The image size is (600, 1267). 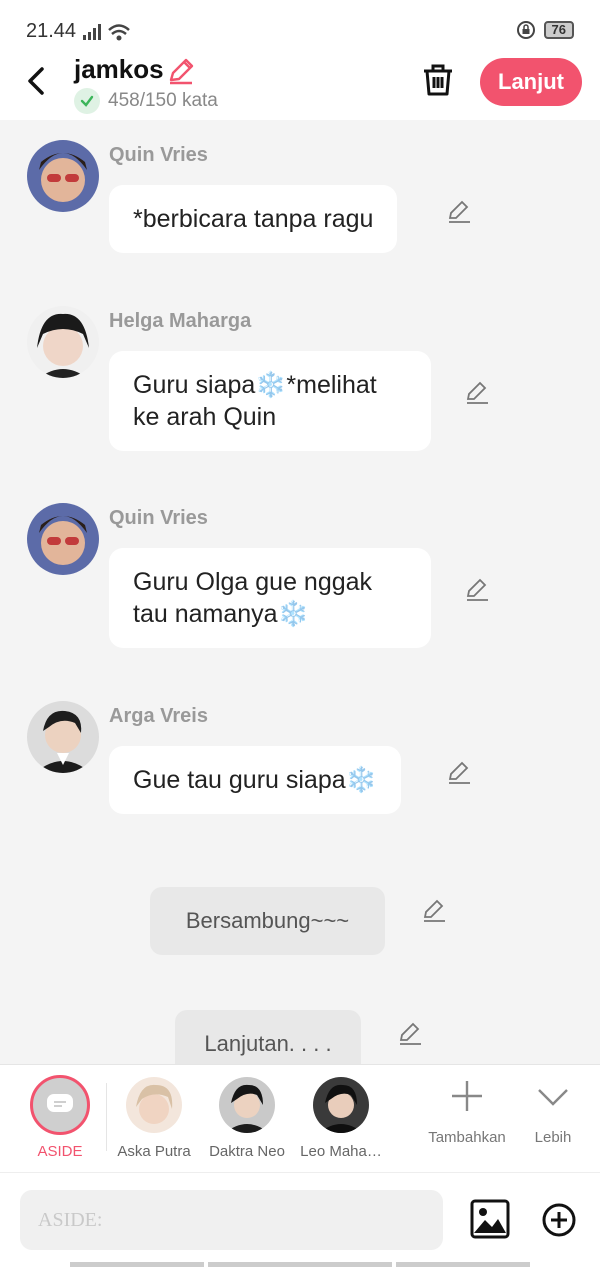 I want to click on image-icon, so click(x=490, y=1219).